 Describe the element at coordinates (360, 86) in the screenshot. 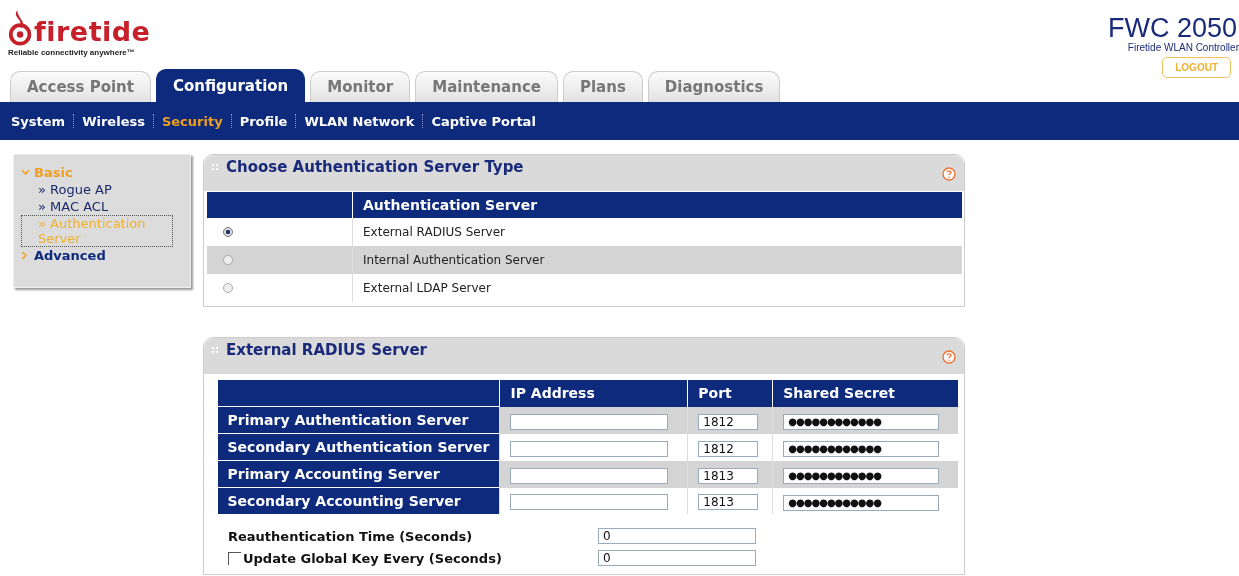

I see `nav-tab: Monitor` at that location.